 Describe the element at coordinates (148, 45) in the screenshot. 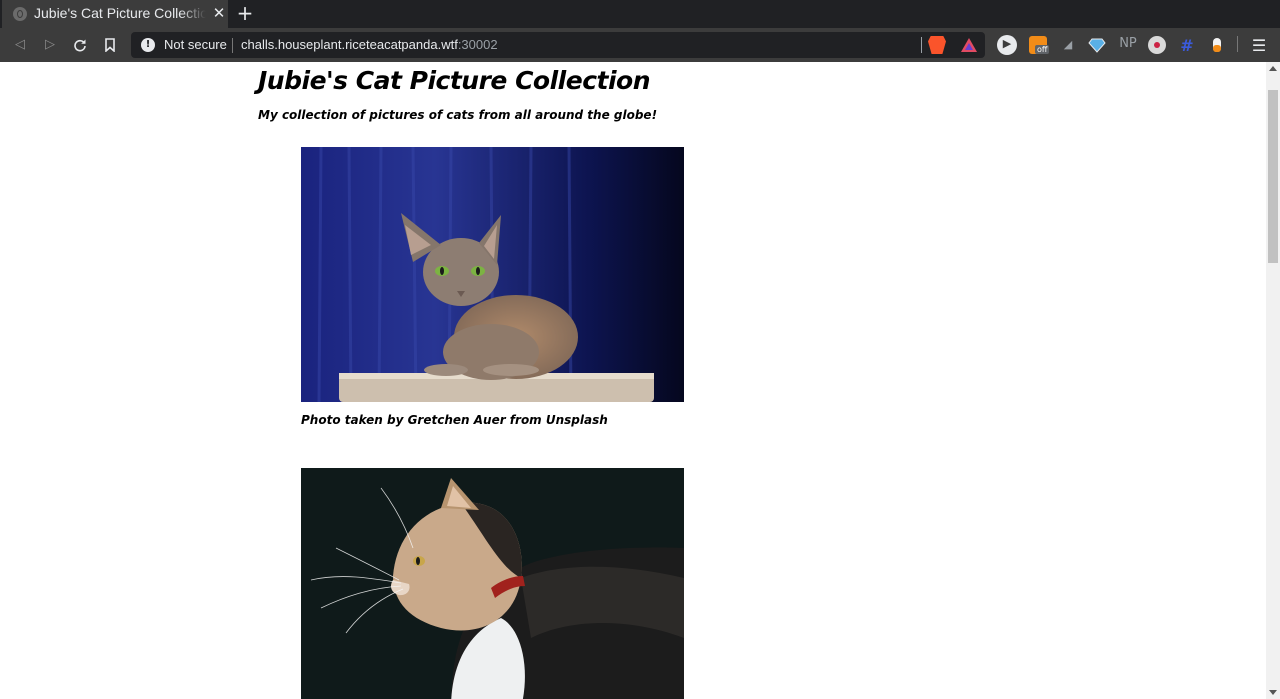

I see `info-icon: !` at that location.